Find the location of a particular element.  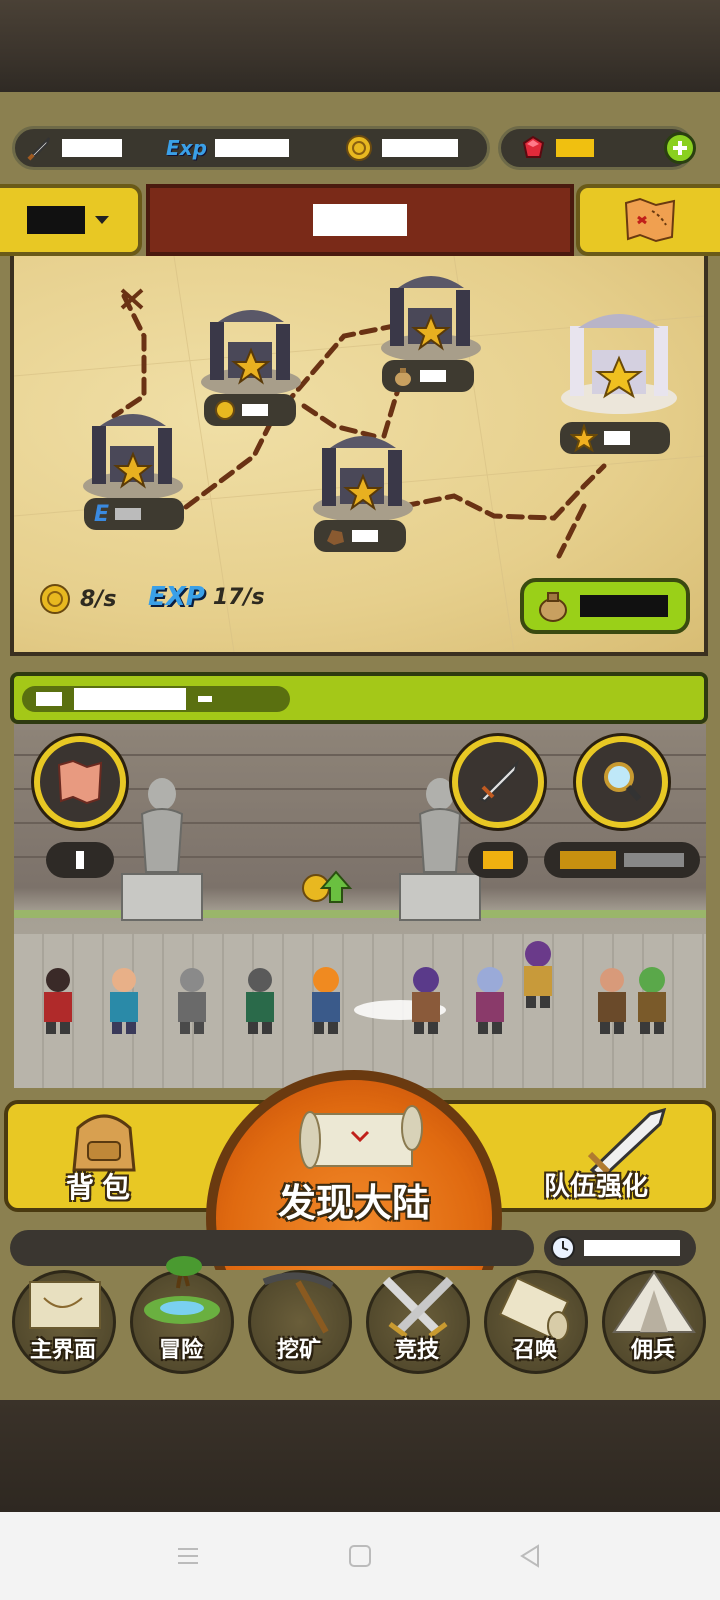

enemy-archer is located at coordinates (652, 1000).